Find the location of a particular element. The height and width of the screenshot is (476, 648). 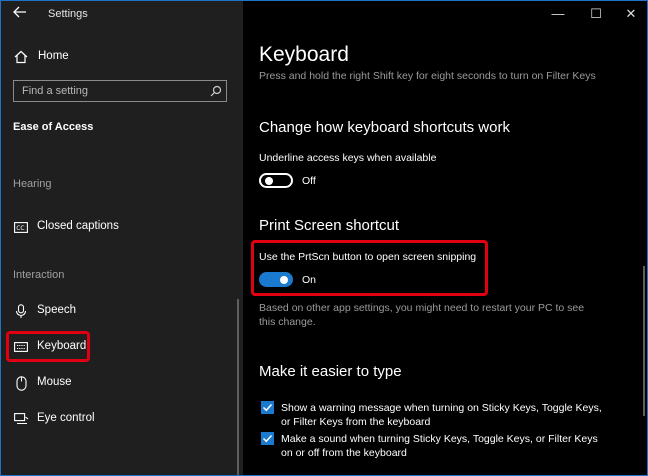

section-hearing: Hearing is located at coordinates (32, 184).